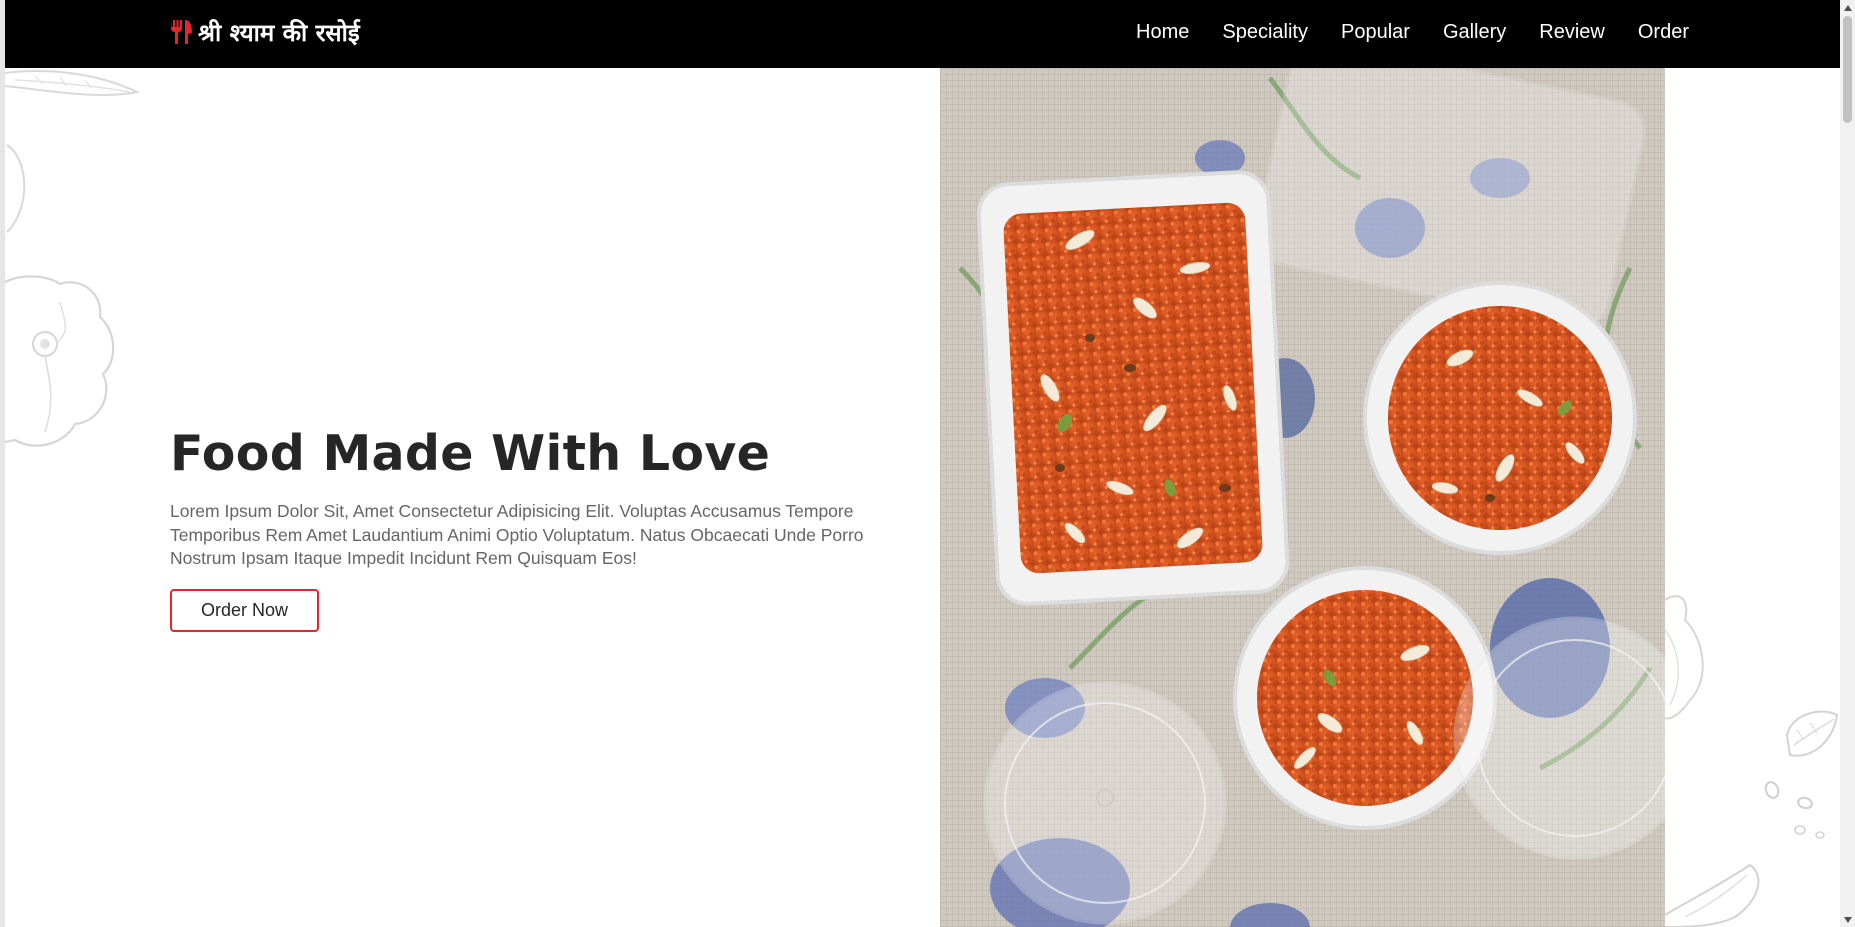 This screenshot has width=1855, height=927. Describe the element at coordinates (1847, 463) in the screenshot. I see `vertical-scrollbar` at that location.